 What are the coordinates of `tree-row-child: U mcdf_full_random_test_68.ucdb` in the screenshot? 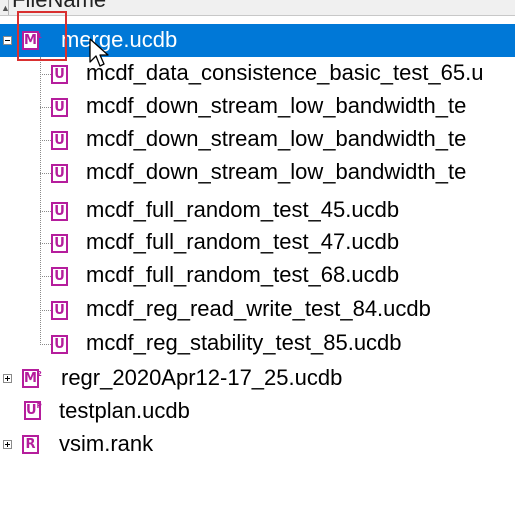 It's located at (257, 275).